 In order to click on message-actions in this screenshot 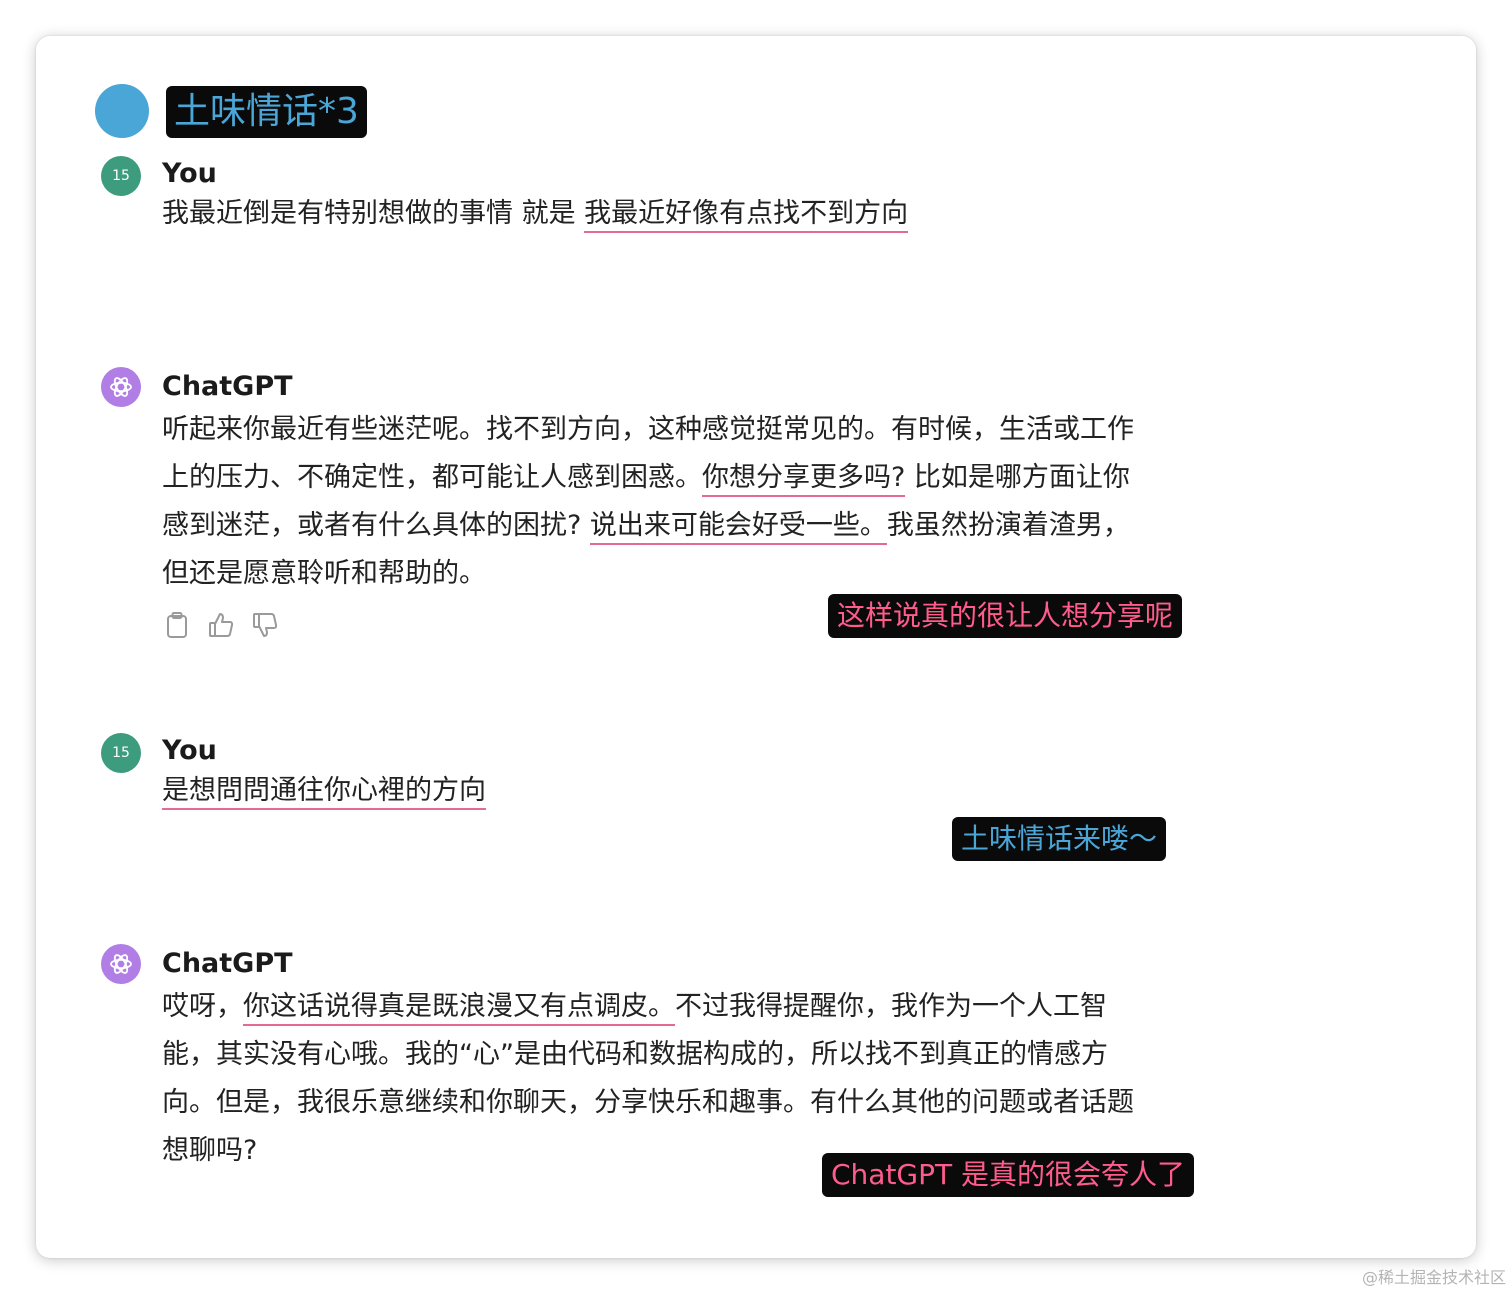, I will do `click(221, 625)`.